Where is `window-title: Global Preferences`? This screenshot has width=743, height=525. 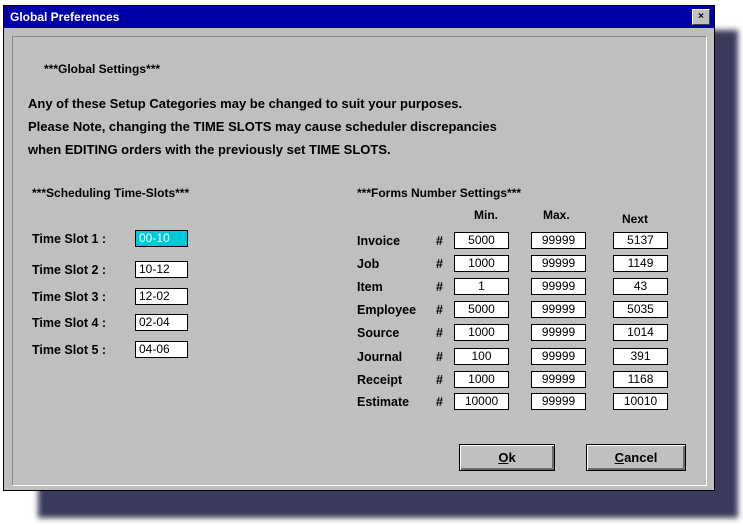 window-title: Global Preferences is located at coordinates (65, 17).